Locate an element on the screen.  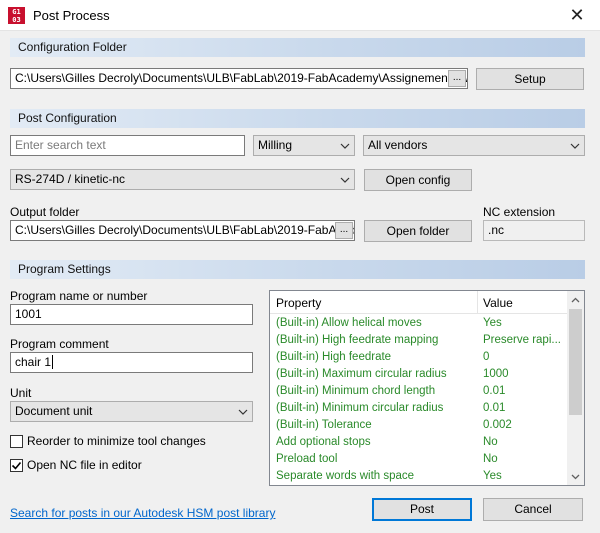
program-name-input: 1001 is located at coordinates (131, 314).